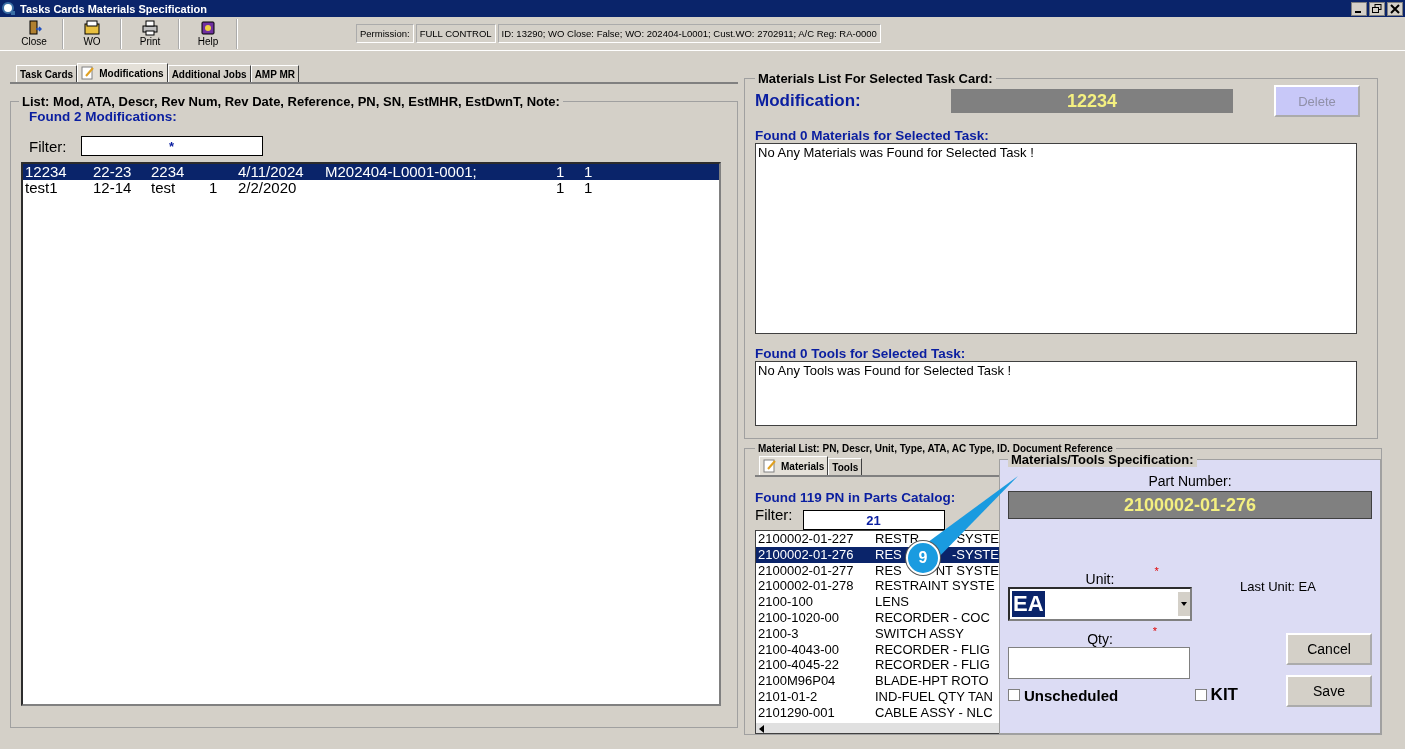 The height and width of the screenshot is (749, 1405). Describe the element at coordinates (875, 78) in the screenshot. I see `group-legend: Materials List For Selected Task Card:` at that location.